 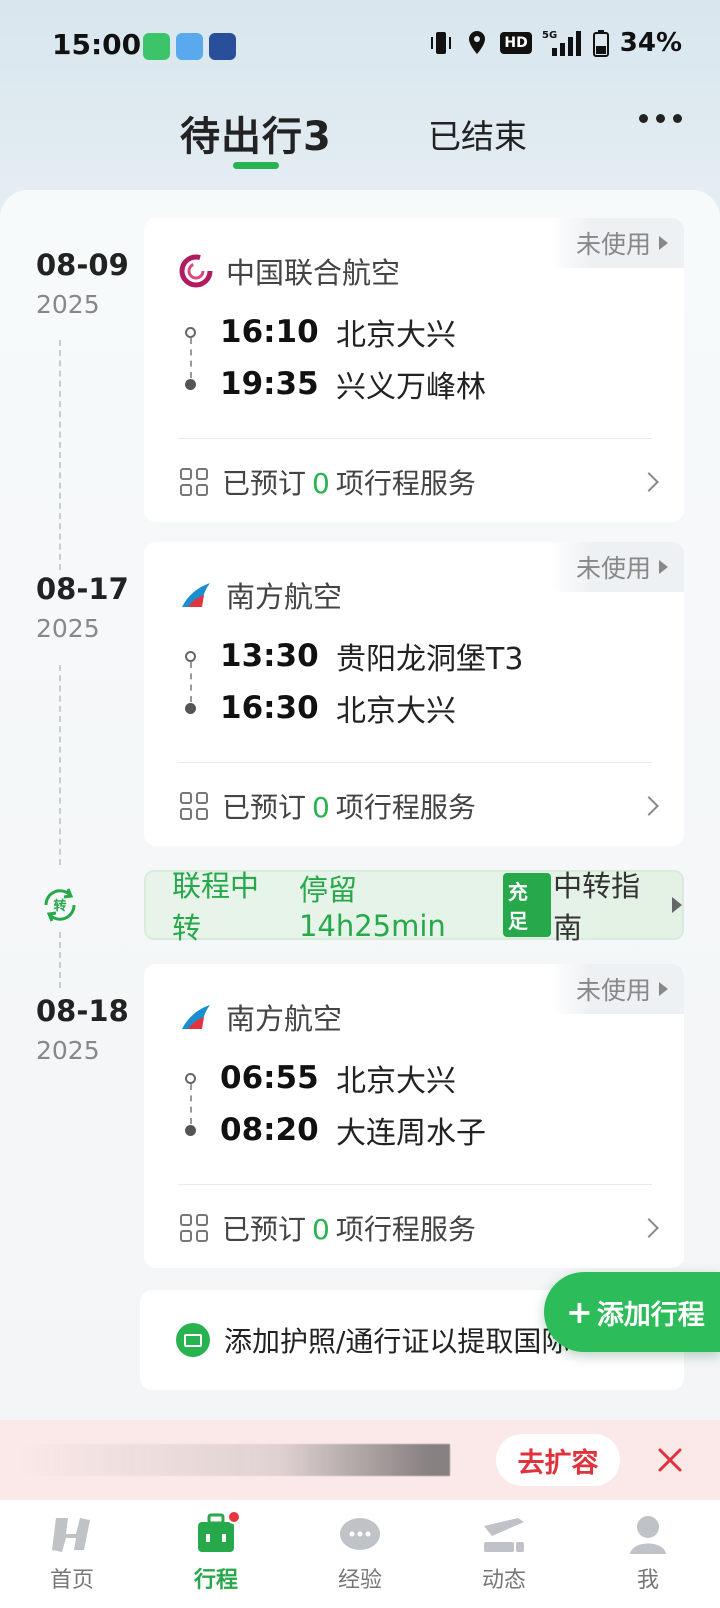 What do you see at coordinates (648, 1554) in the screenshot?
I see `nav-profile: 我` at bounding box center [648, 1554].